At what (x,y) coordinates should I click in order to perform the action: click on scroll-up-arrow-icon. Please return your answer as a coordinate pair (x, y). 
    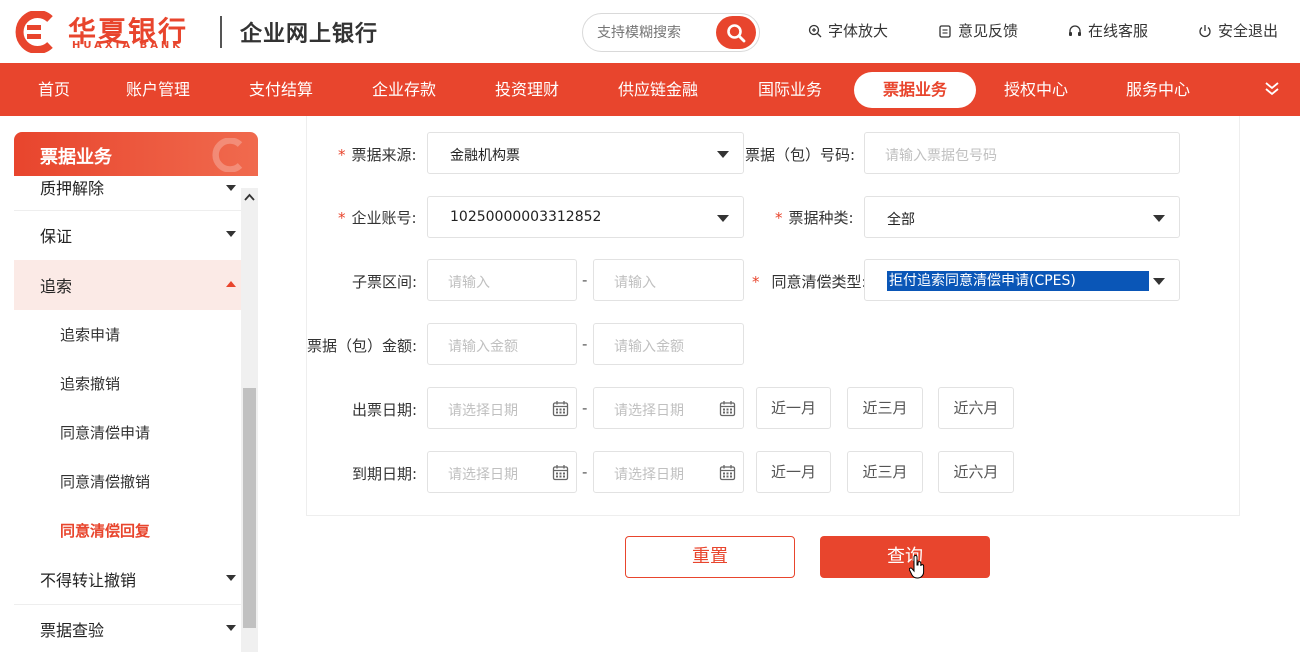
    Looking at the image, I should click on (249, 197).